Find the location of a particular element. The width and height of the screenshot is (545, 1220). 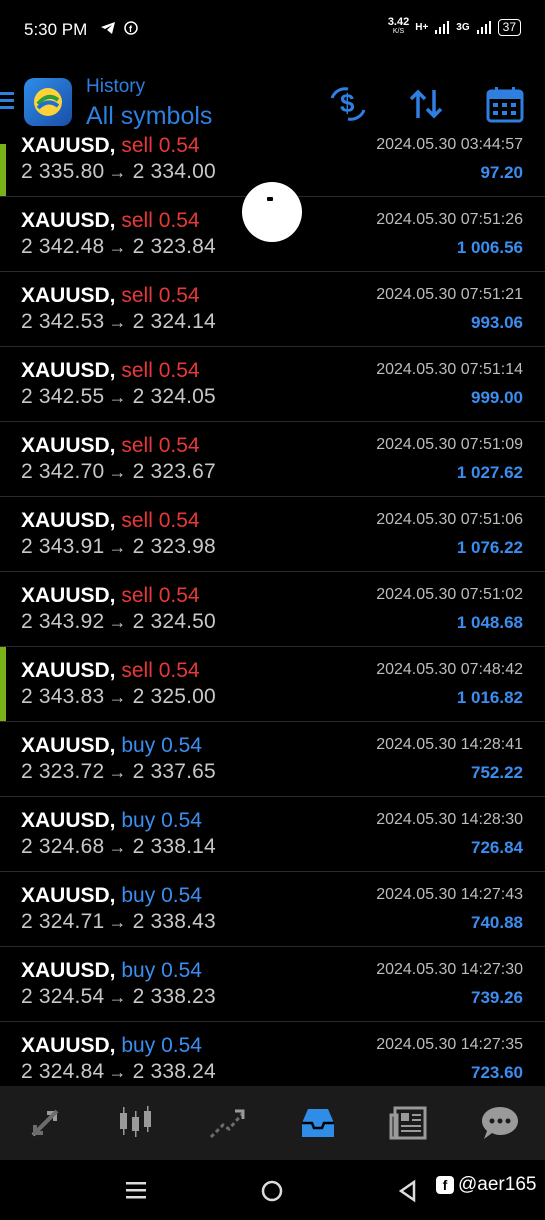

trade-prices: 2 324.71 → 2 338.43 is located at coordinates (118, 922).